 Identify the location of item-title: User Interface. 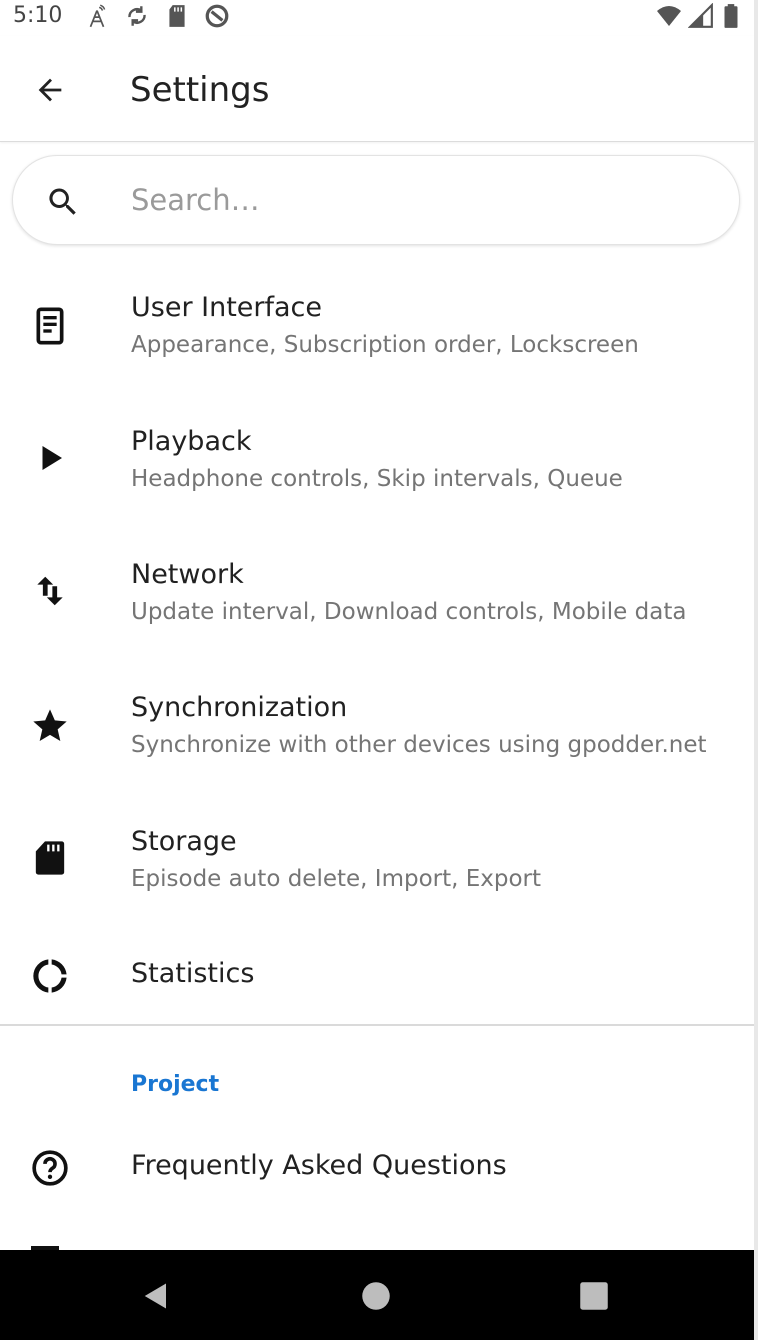
(227, 307).